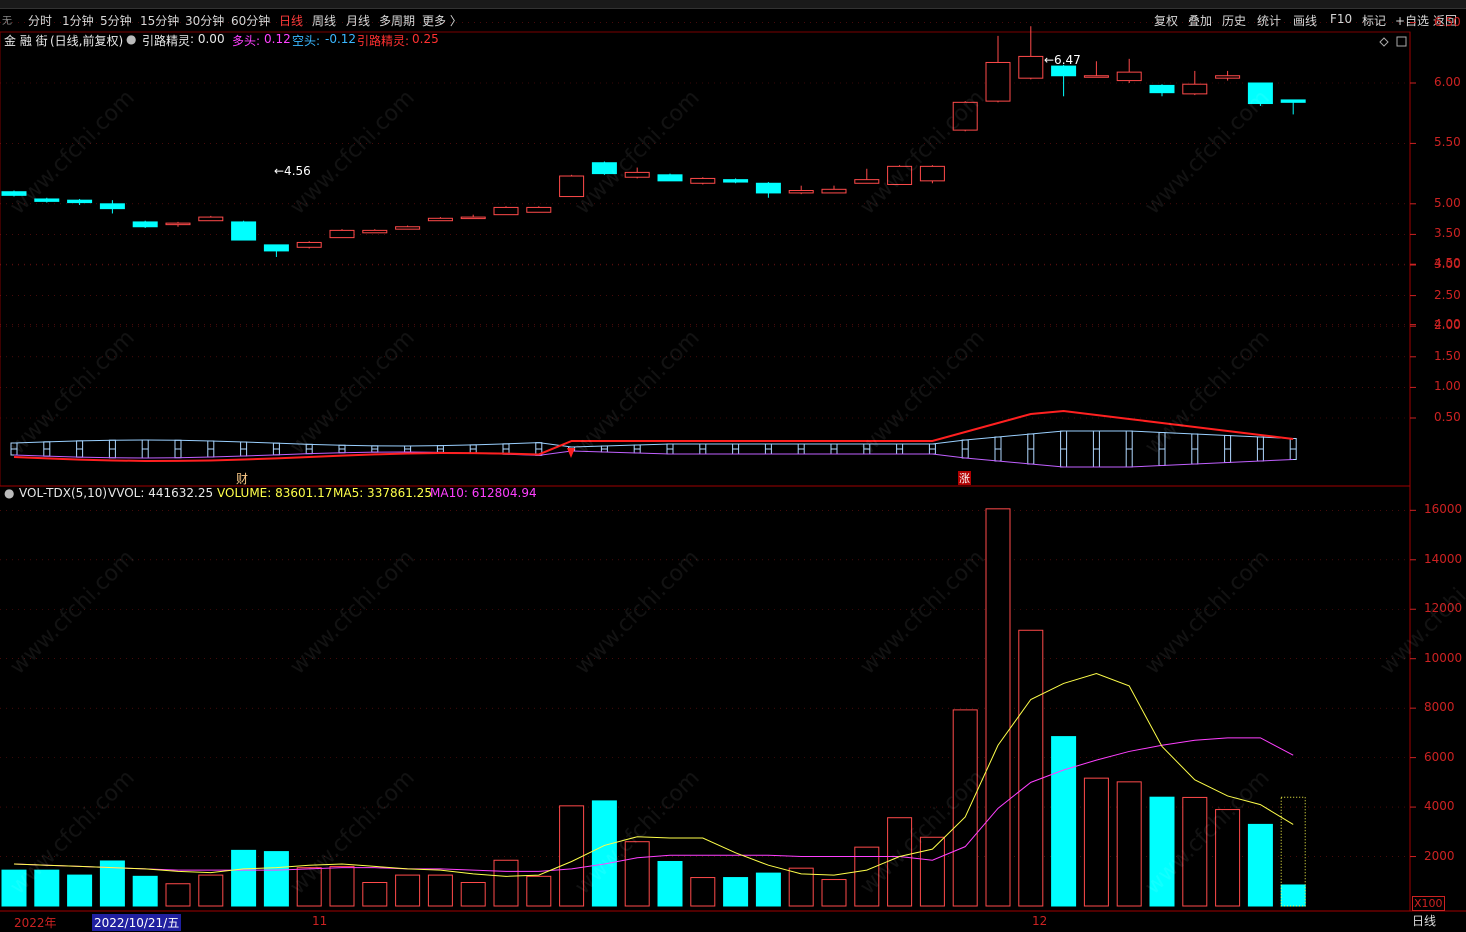 This screenshot has height=932, width=1466. I want to click on price-axis-label: 6.50, so click(1447, 21).